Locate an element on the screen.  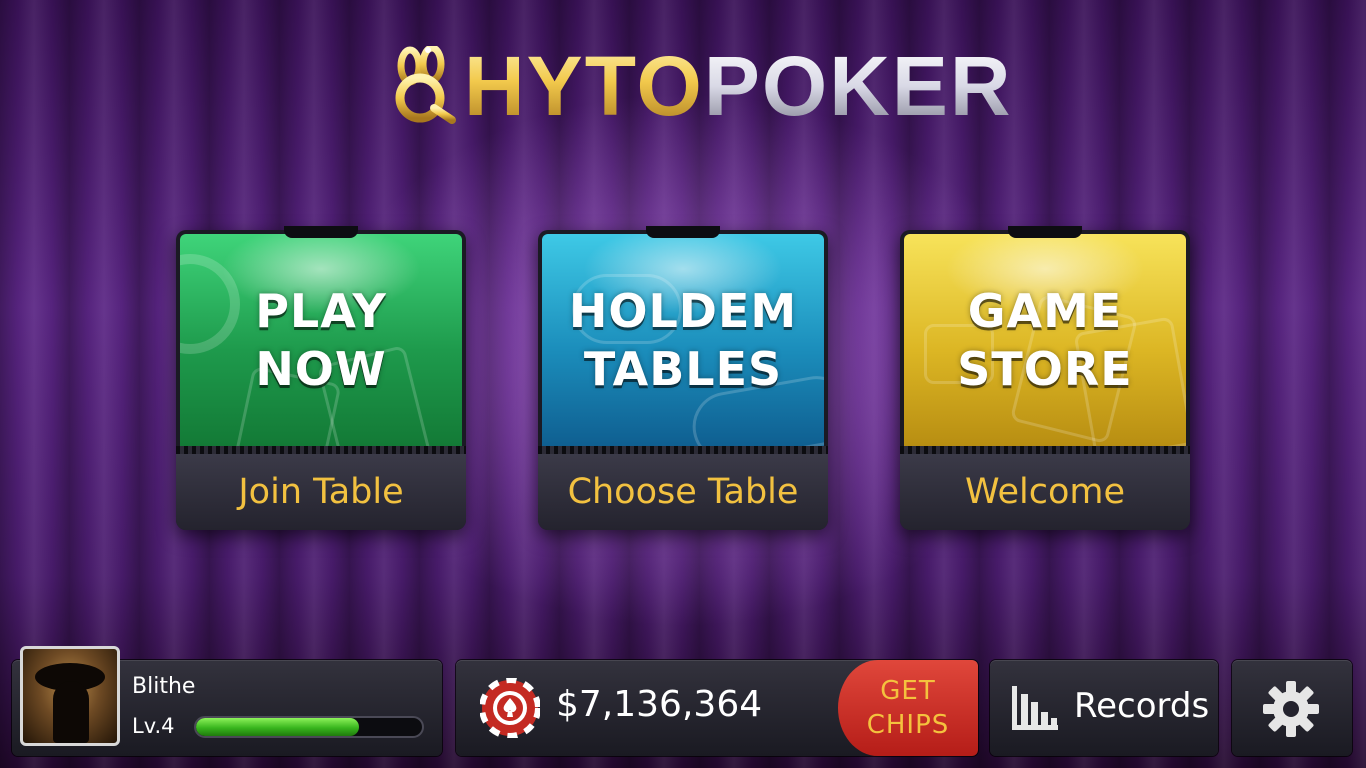
card-footer: Choose Table is located at coordinates (683, 492).